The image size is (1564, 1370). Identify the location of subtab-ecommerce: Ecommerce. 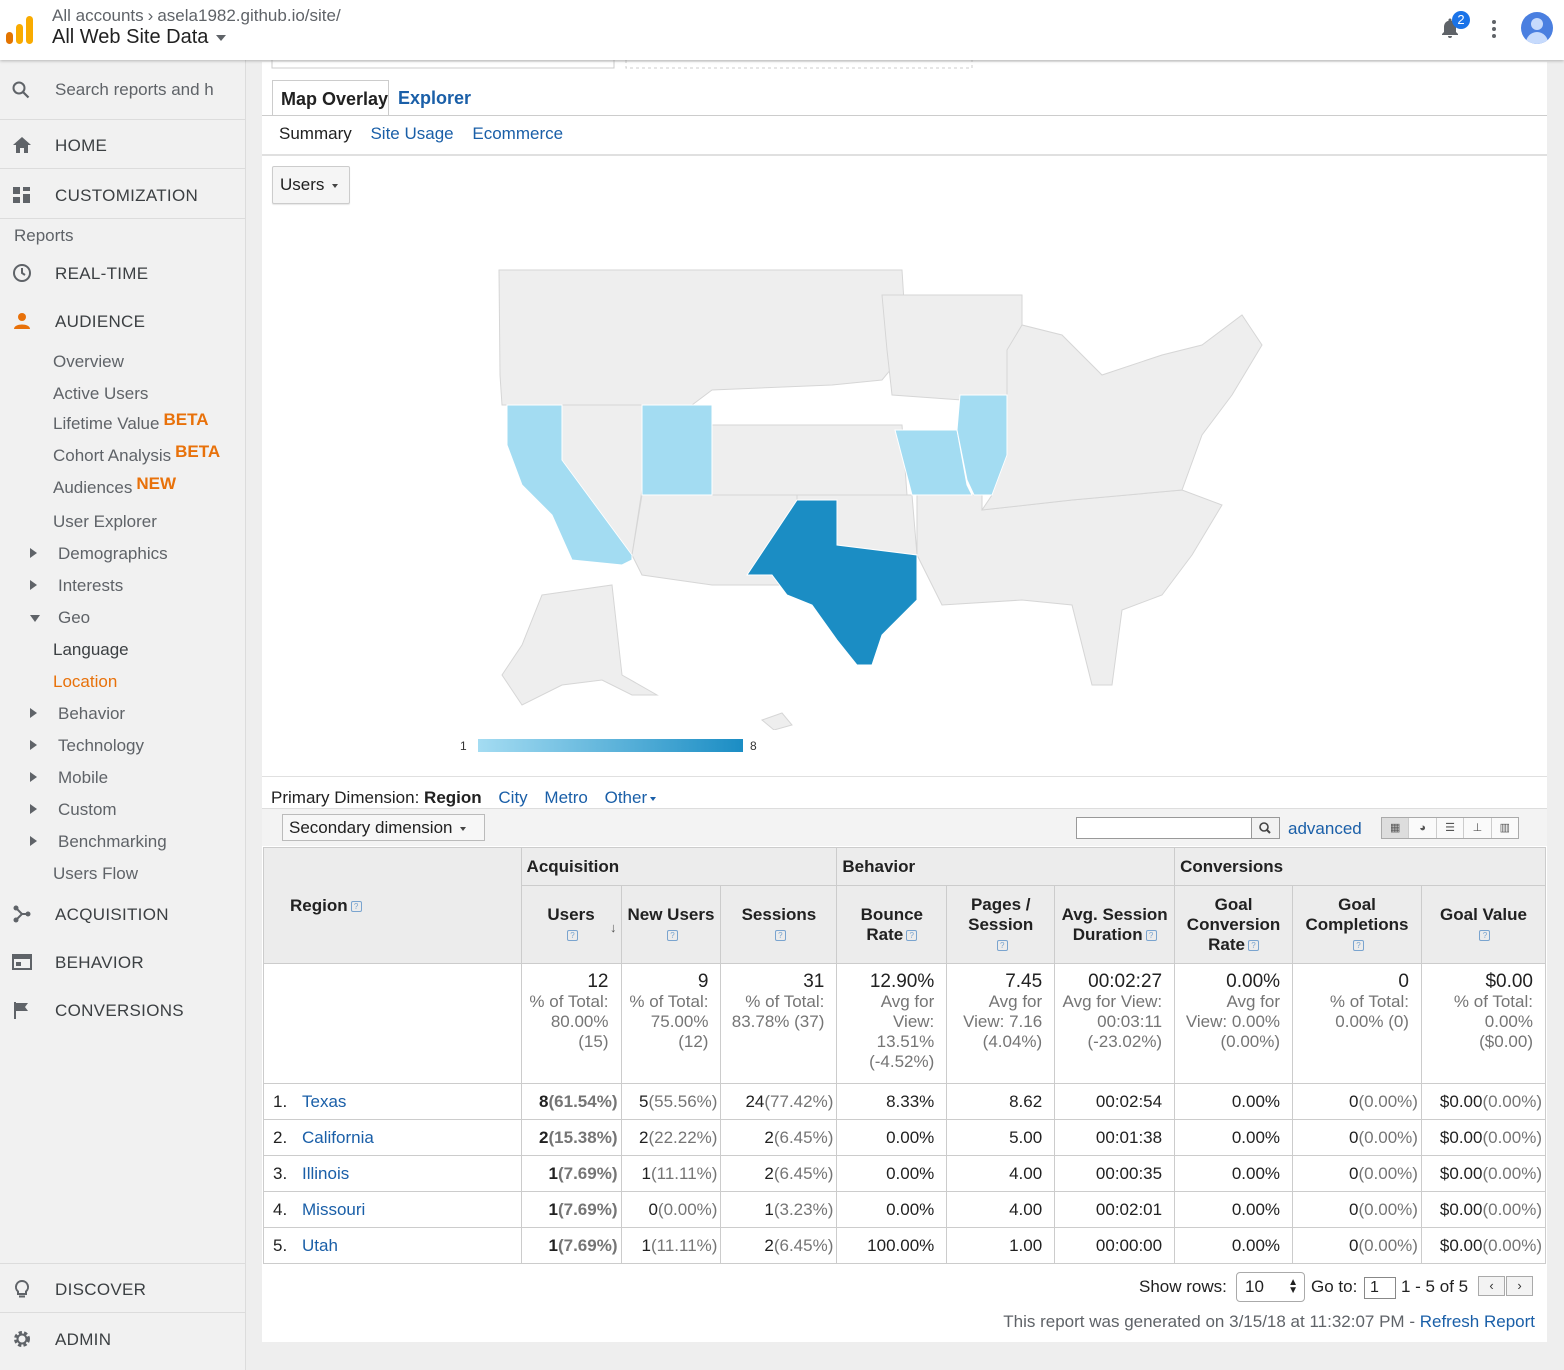
(517, 133).